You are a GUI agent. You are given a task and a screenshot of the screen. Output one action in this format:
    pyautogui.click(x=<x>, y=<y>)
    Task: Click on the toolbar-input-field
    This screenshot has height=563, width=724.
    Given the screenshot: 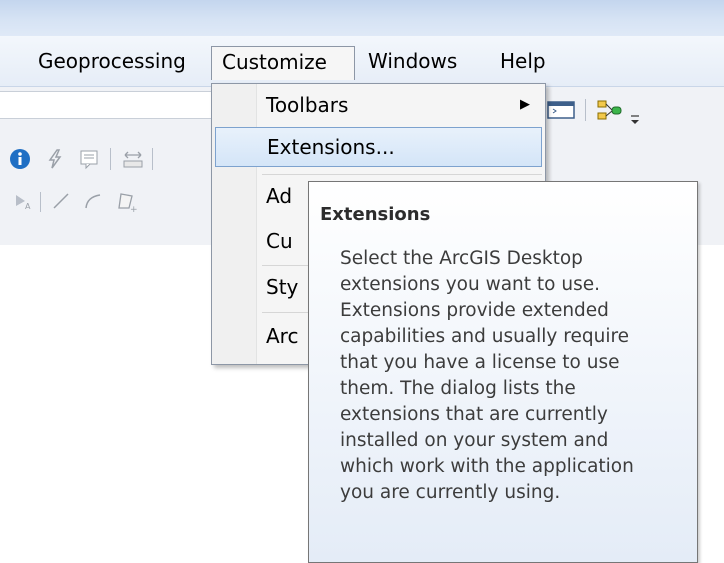 What is the action you would take?
    pyautogui.click(x=107, y=105)
    